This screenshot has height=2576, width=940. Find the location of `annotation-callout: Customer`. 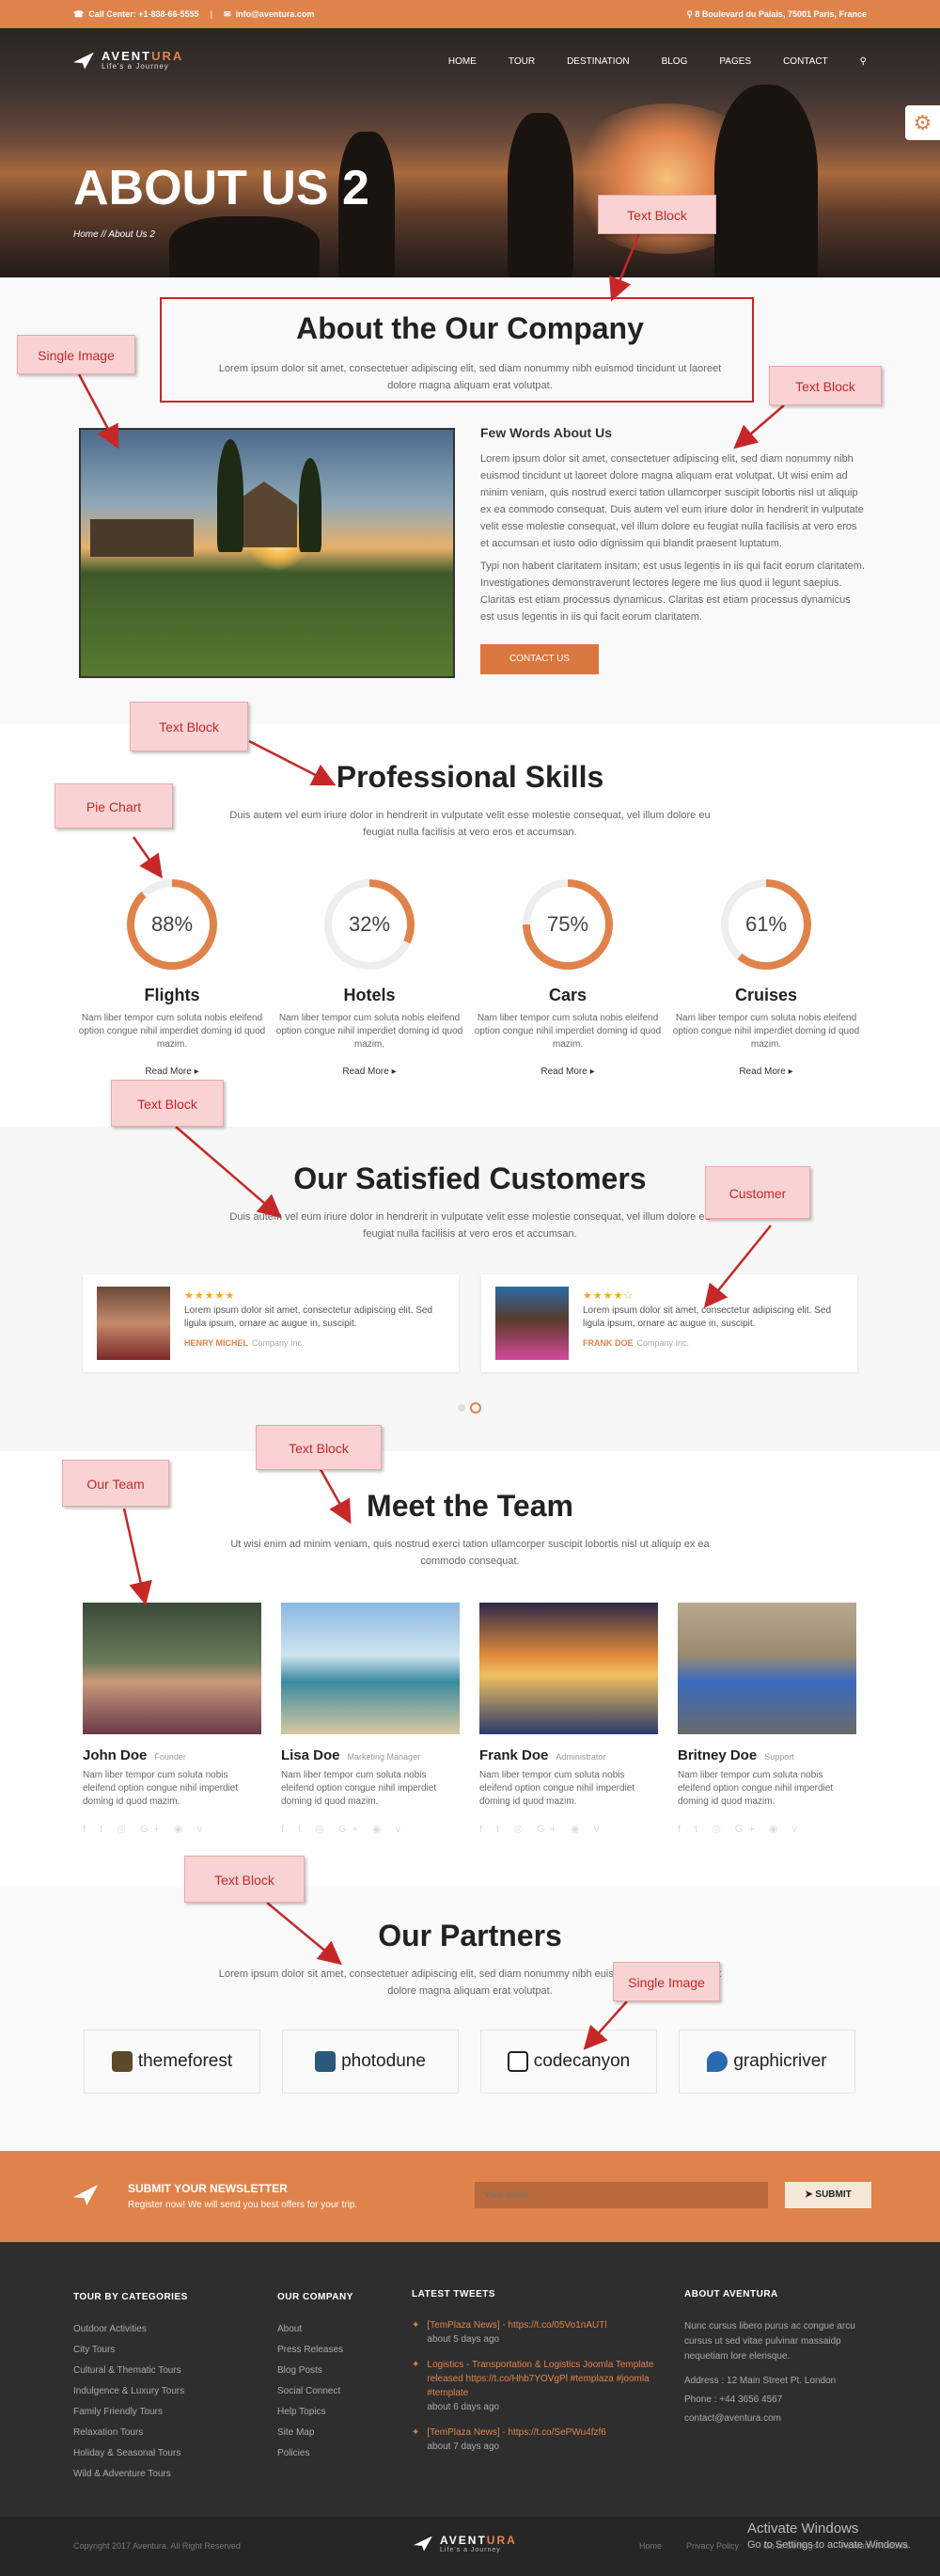

annotation-callout: Customer is located at coordinates (757, 1192).